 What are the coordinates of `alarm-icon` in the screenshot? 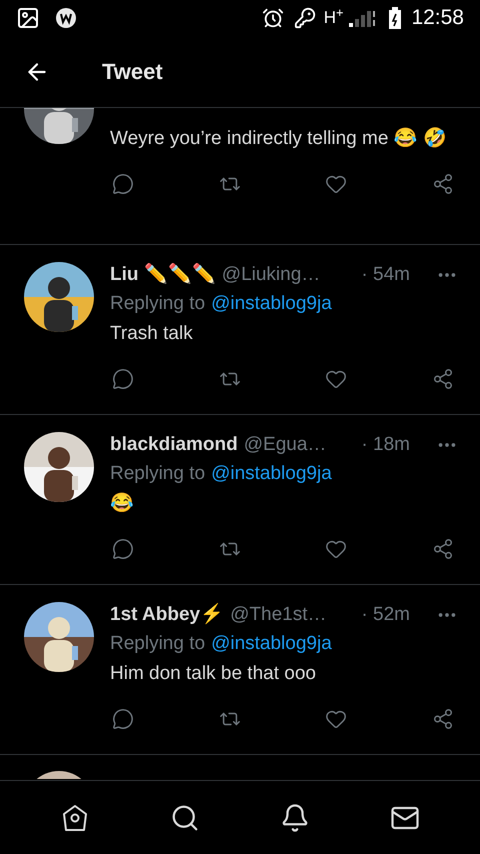 It's located at (273, 18).